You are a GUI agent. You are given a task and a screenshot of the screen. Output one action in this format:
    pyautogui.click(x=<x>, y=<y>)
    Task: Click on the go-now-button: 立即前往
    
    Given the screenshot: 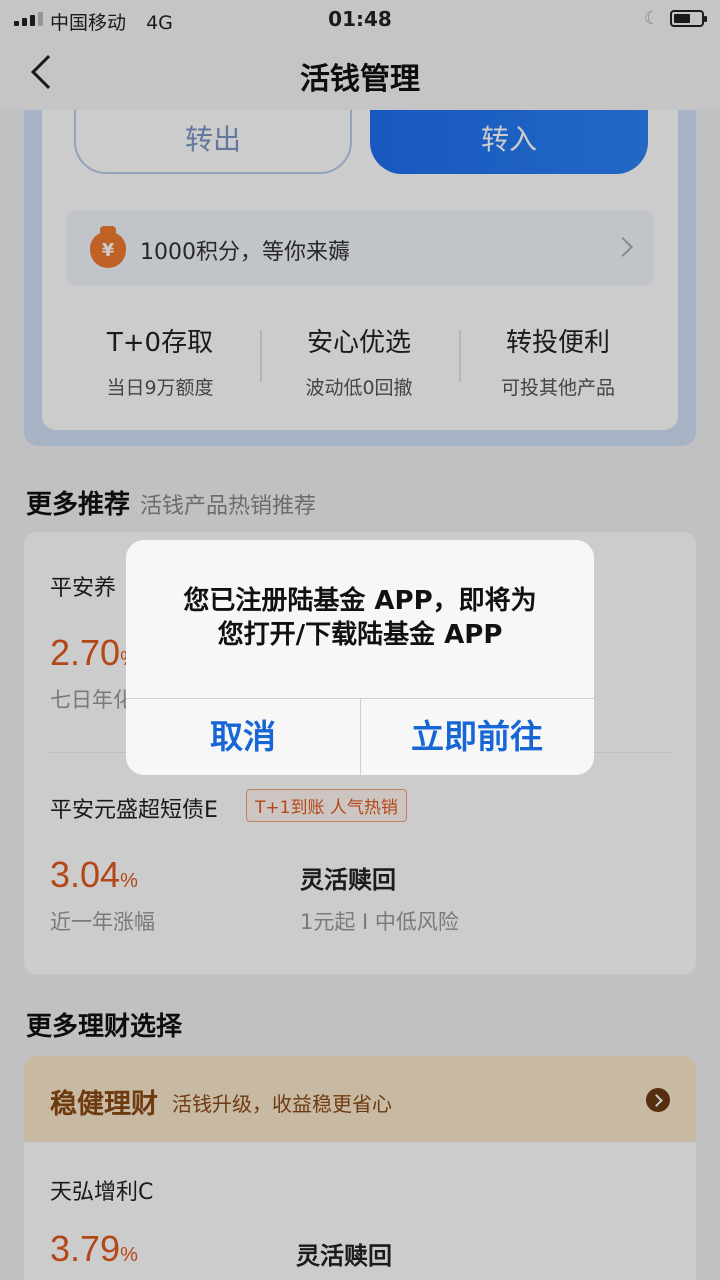 What is the action you would take?
    pyautogui.click(x=477, y=736)
    